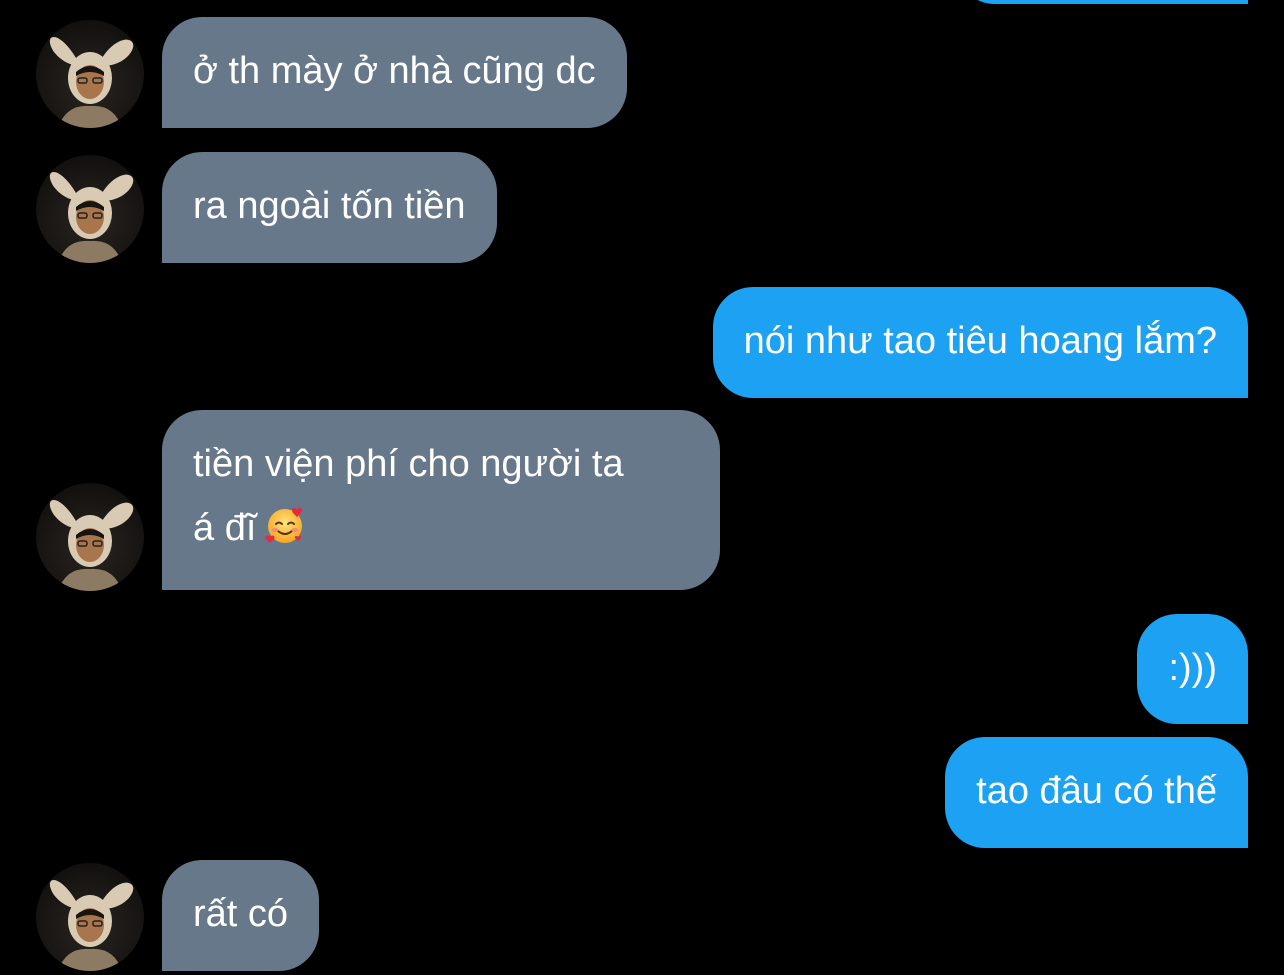 The image size is (1284, 975). I want to click on message-bubble-incoming: ở th mày ở nhà cũng dc, so click(394, 72).